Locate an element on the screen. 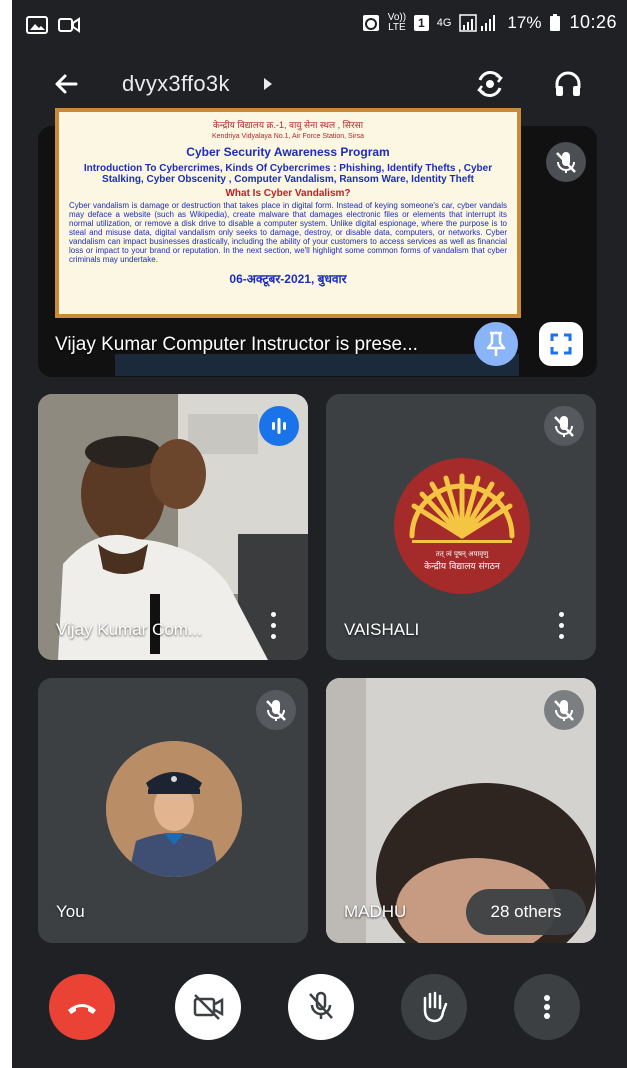 The image size is (627, 1068). avatar is located at coordinates (174, 809).